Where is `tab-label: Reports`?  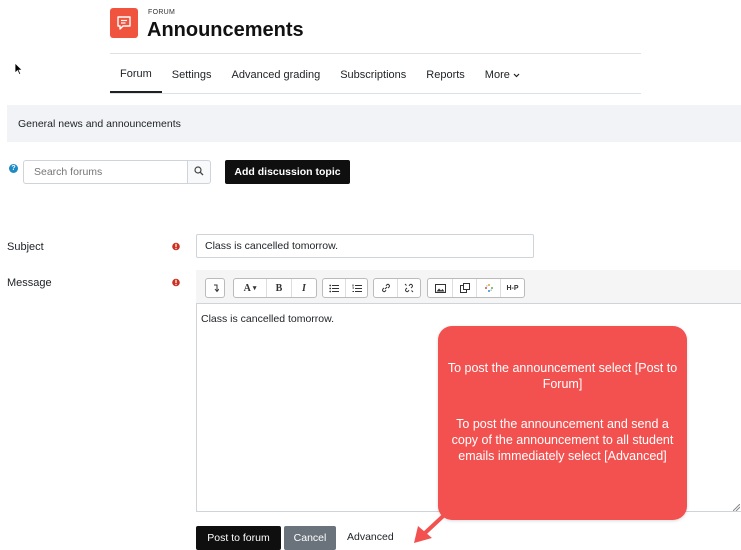
tab-label: Reports is located at coordinates (445, 75).